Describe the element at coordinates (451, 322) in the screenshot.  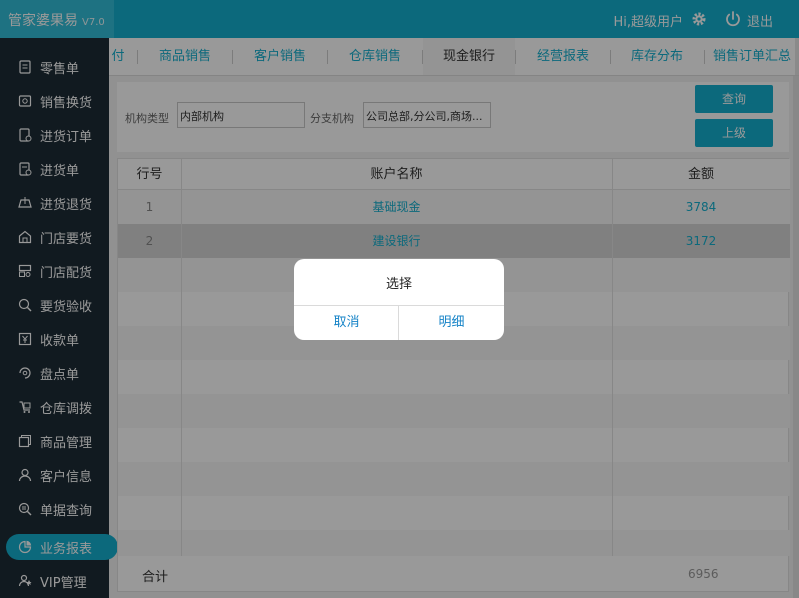
I see `detail-button: 明细` at that location.